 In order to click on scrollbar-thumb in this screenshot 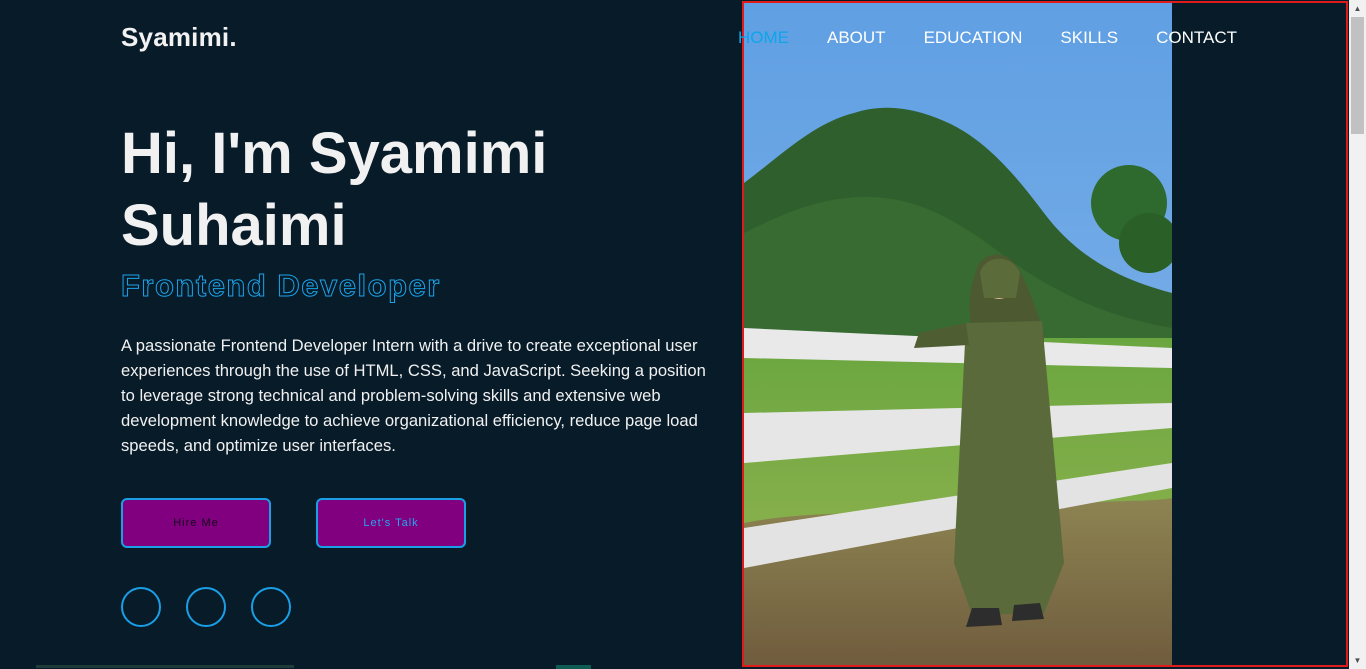, I will do `click(1357, 75)`.